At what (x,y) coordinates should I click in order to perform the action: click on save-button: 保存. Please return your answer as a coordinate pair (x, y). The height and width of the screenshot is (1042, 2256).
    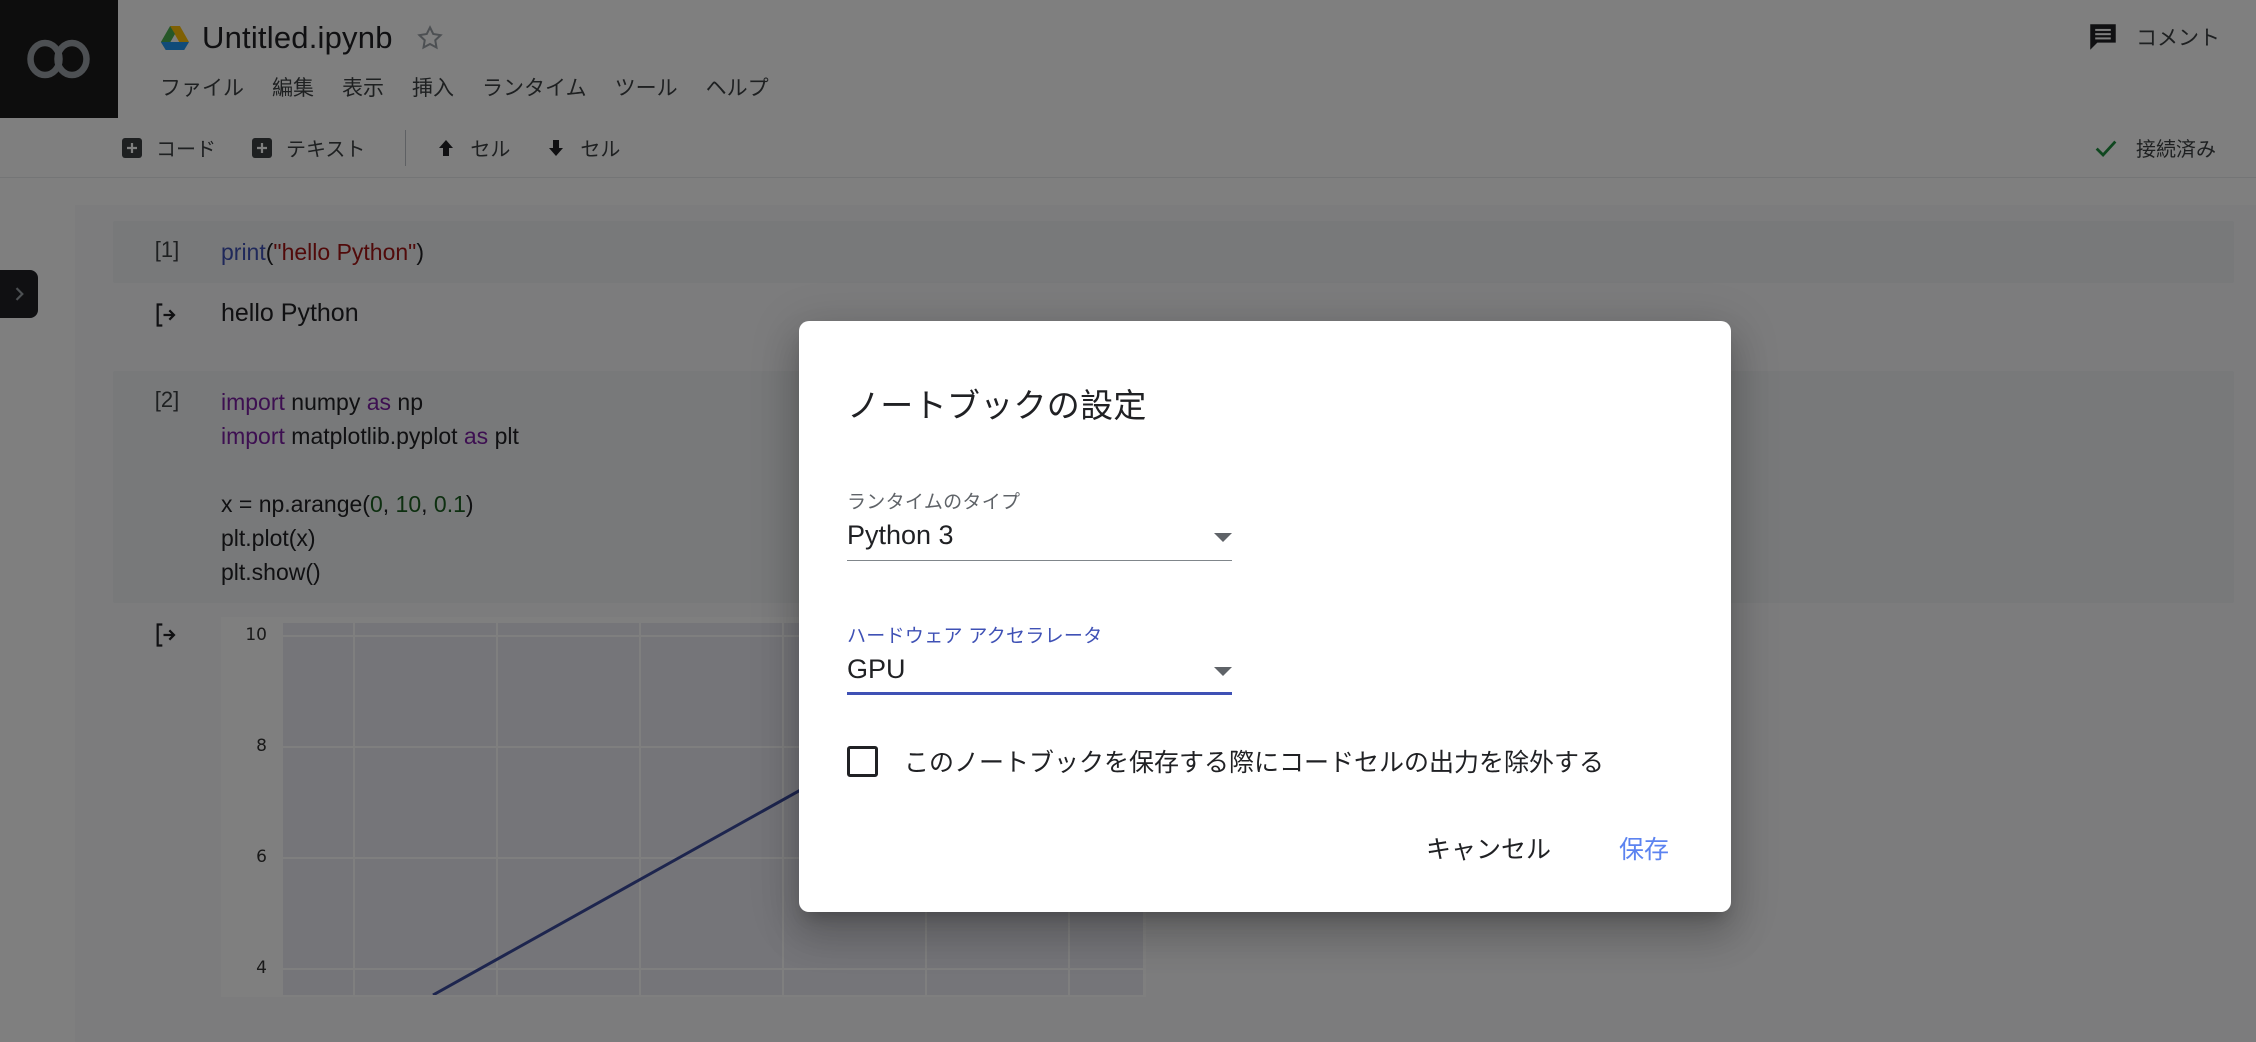
    Looking at the image, I should click on (1644, 848).